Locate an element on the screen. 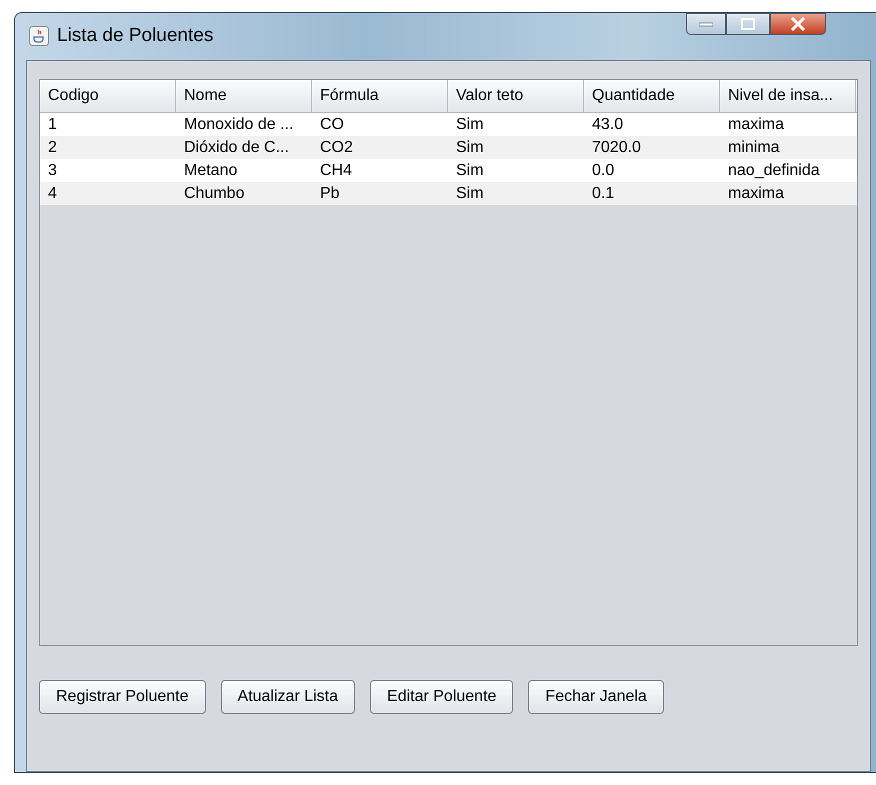 This screenshot has height=785, width=876. action-button: Registrar Poluente is located at coordinates (122, 697).